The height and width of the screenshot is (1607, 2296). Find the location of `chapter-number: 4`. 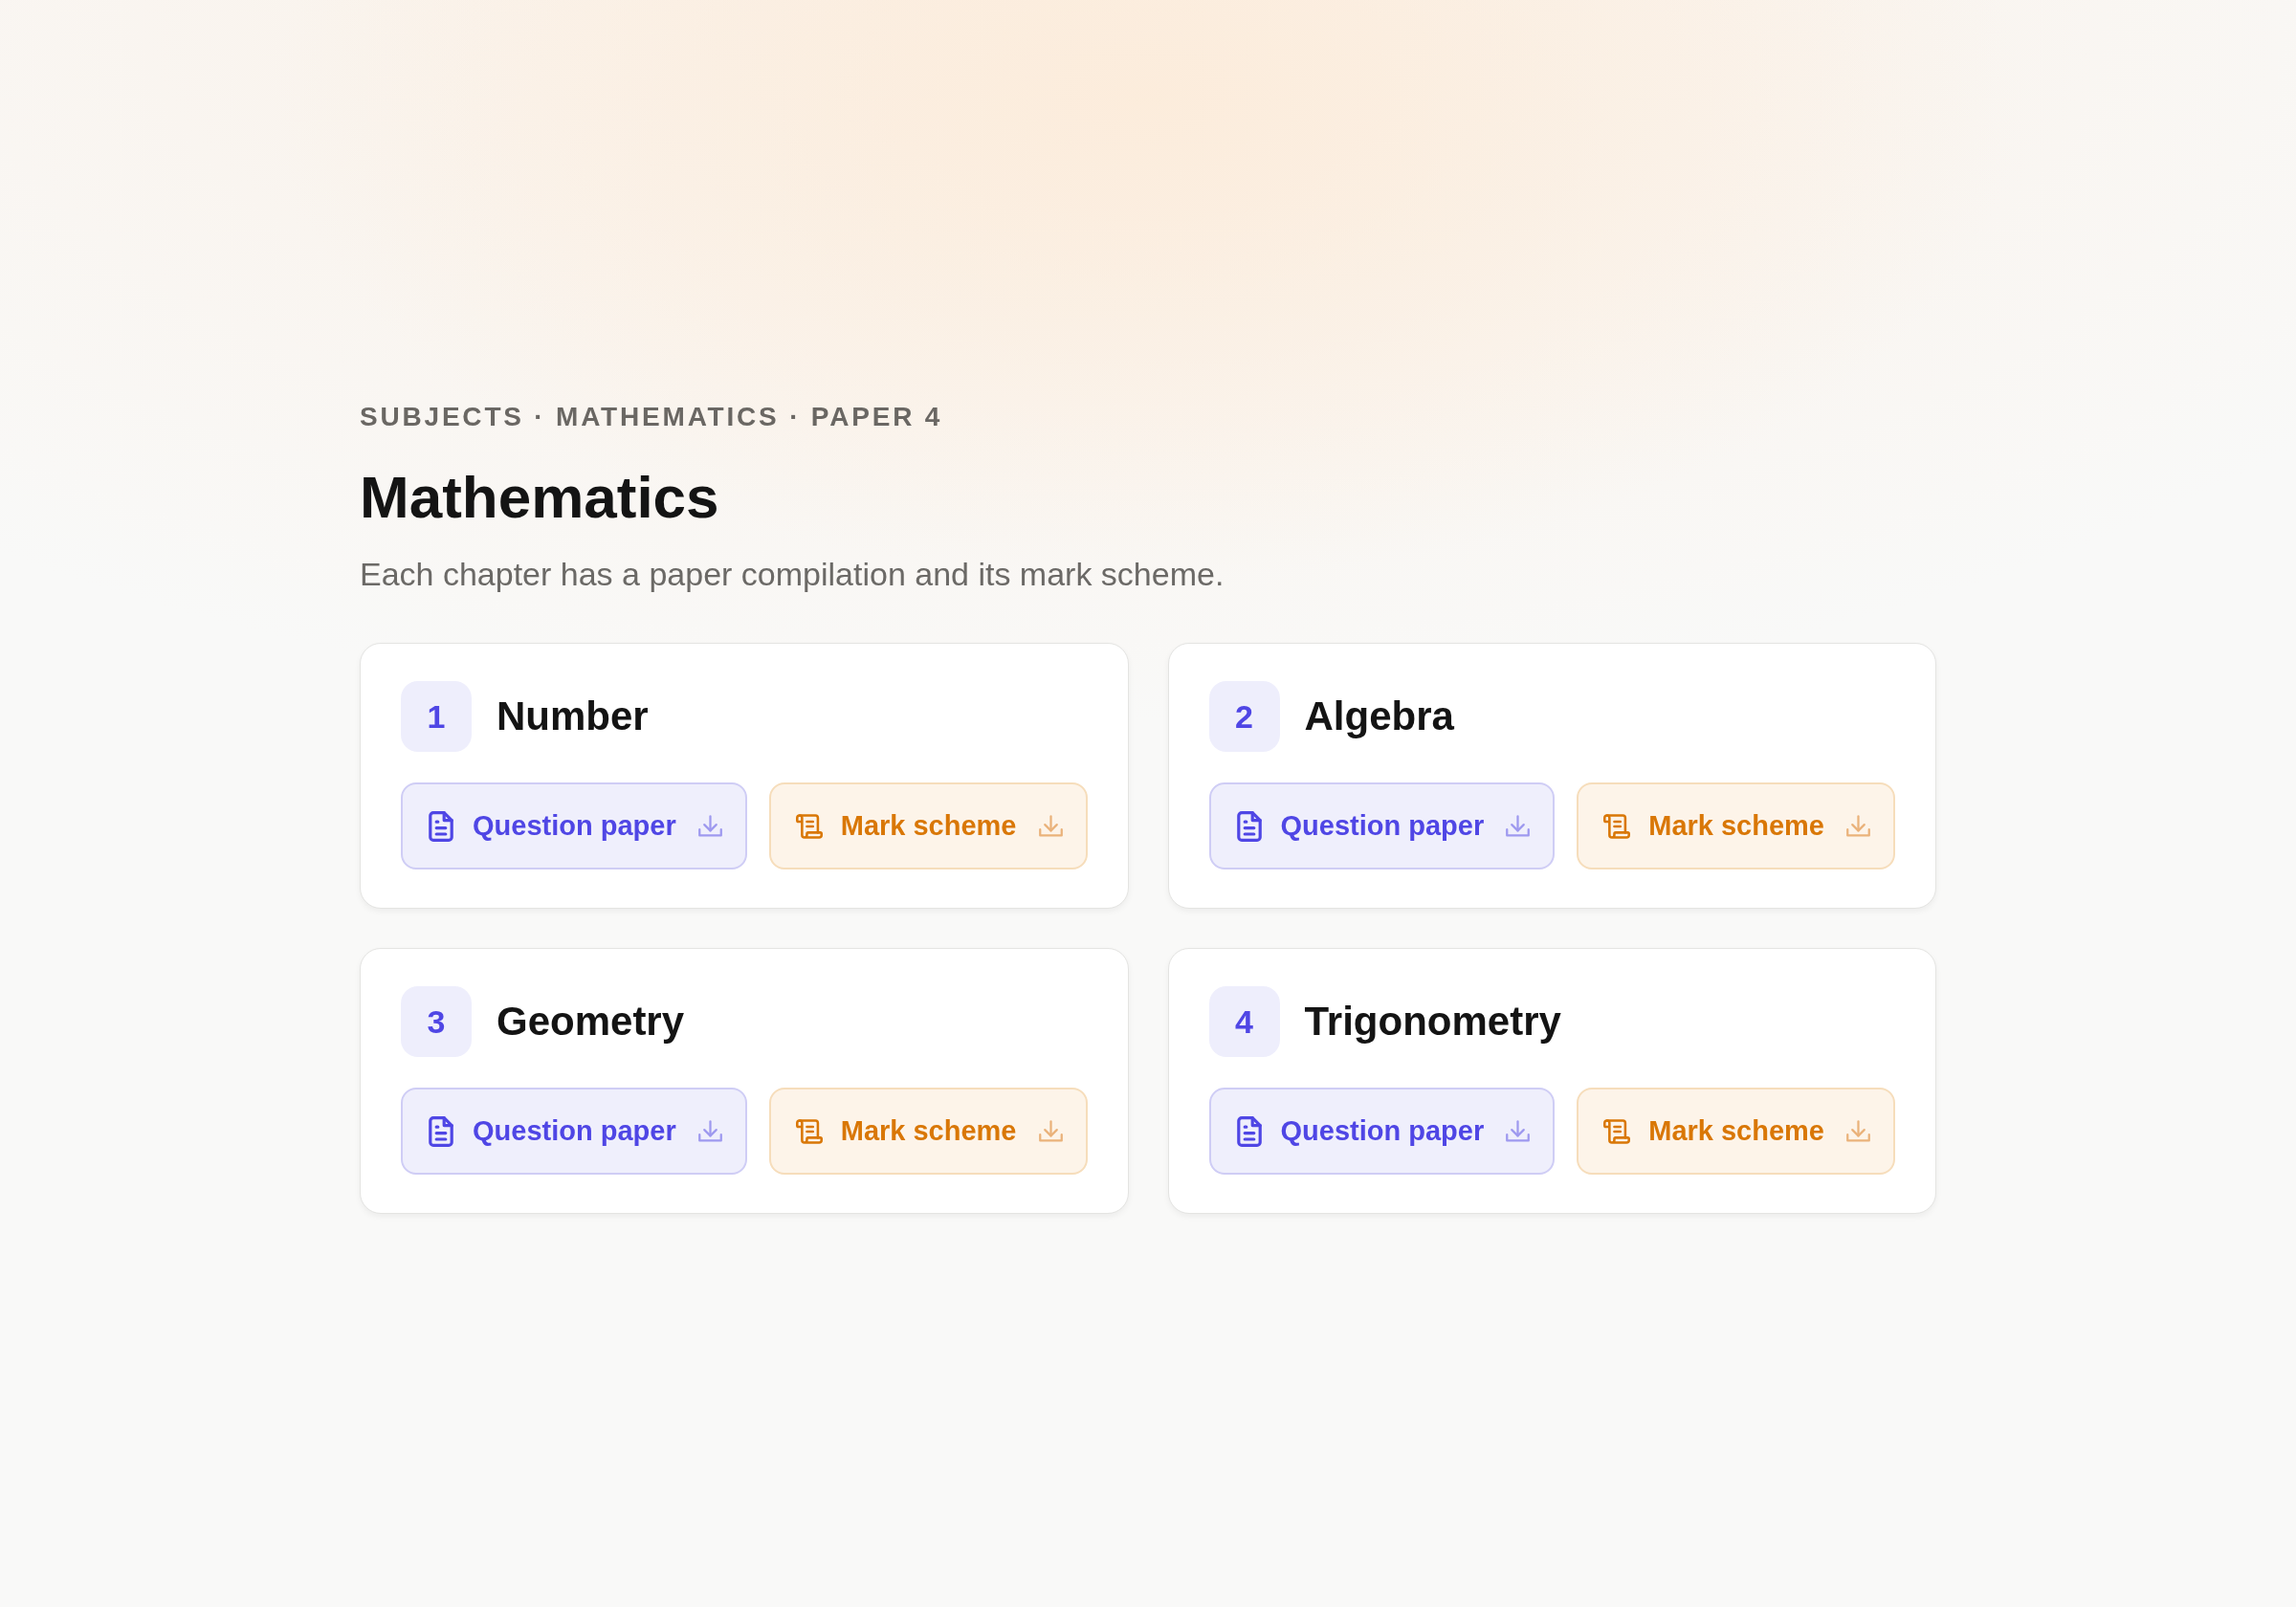

chapter-number: 4 is located at coordinates (1244, 1022).